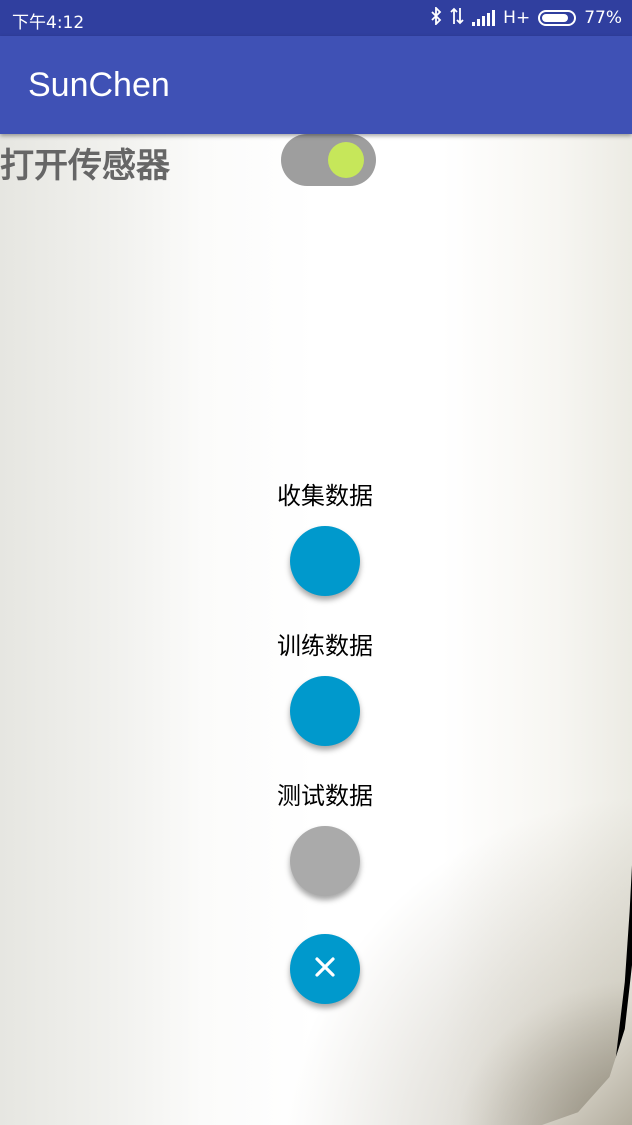 The image size is (632, 1125). What do you see at coordinates (603, 18) in the screenshot?
I see `battery-percent: 77%` at bounding box center [603, 18].